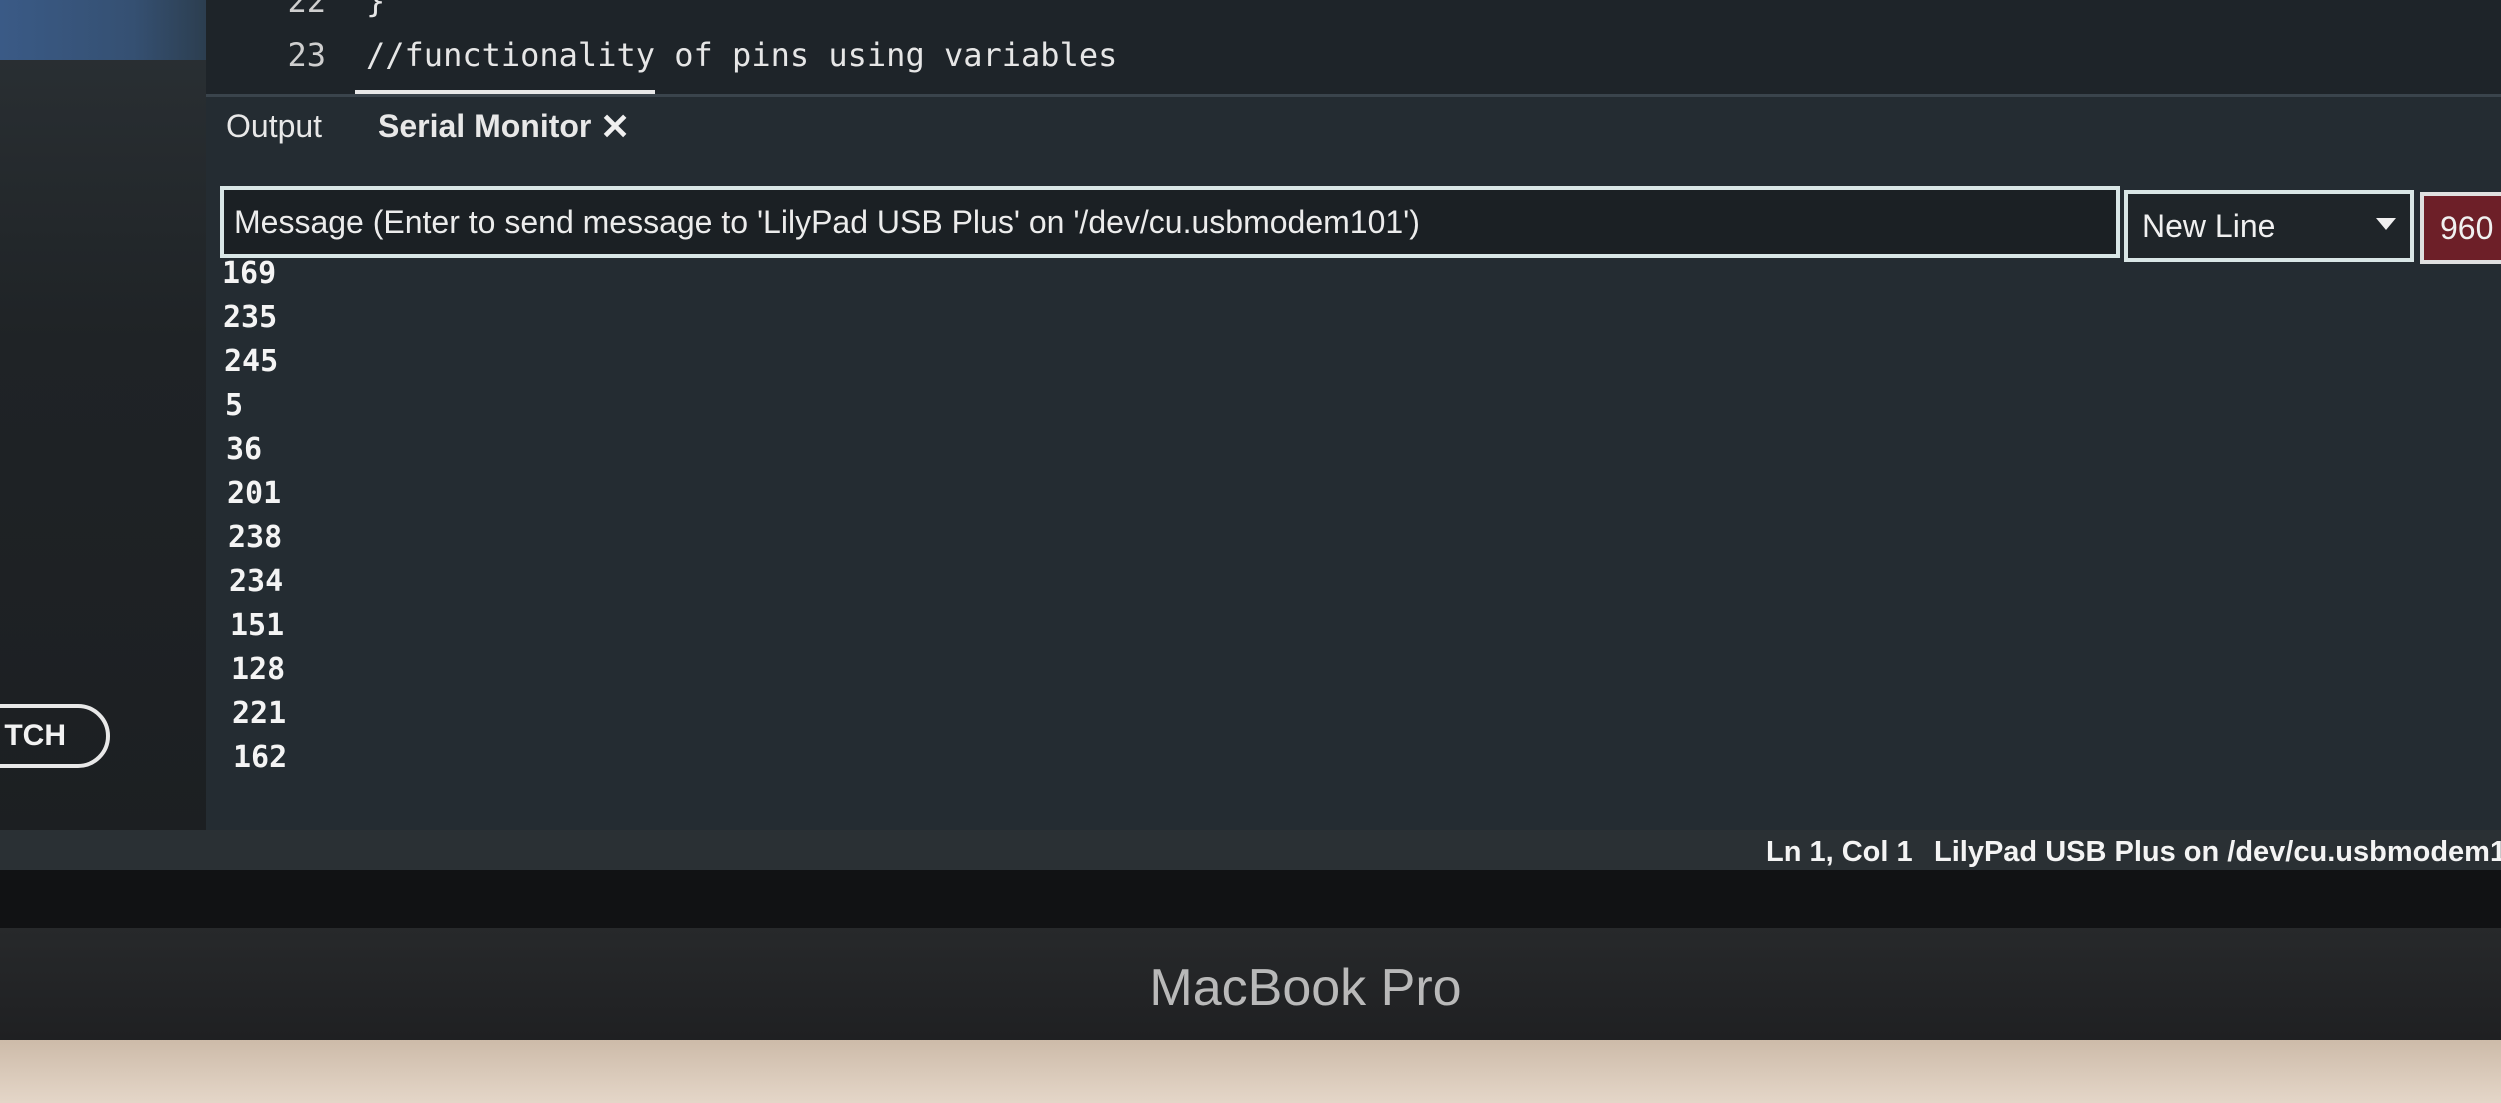 The width and height of the screenshot is (2501, 1103). What do you see at coordinates (260, 757) in the screenshot?
I see `serial-line: 162` at bounding box center [260, 757].